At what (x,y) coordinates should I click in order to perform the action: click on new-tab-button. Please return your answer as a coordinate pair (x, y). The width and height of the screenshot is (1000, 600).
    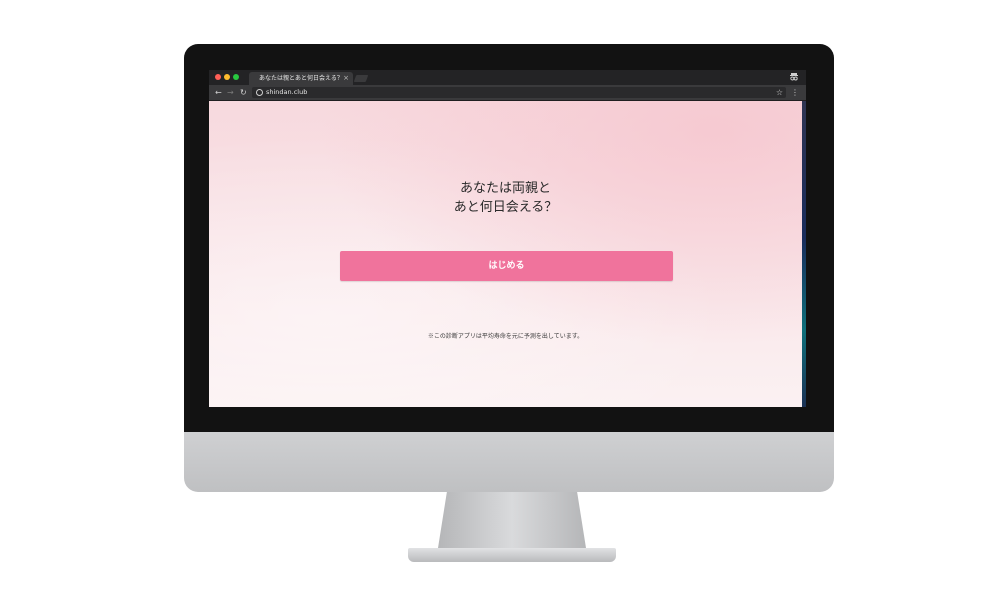
    Looking at the image, I should click on (361, 78).